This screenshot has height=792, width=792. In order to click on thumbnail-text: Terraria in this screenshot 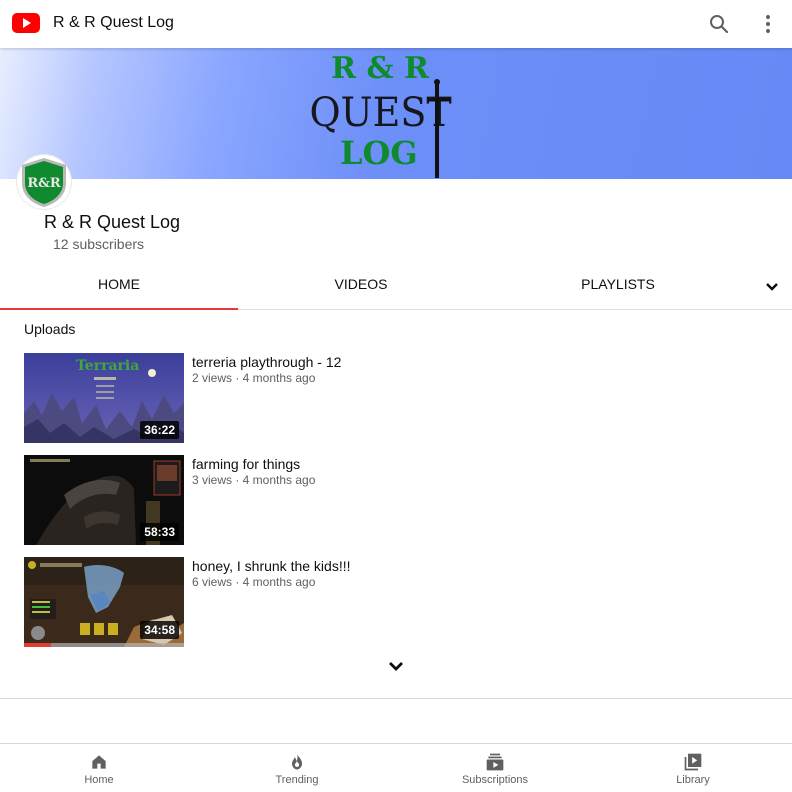, I will do `click(107, 366)`.